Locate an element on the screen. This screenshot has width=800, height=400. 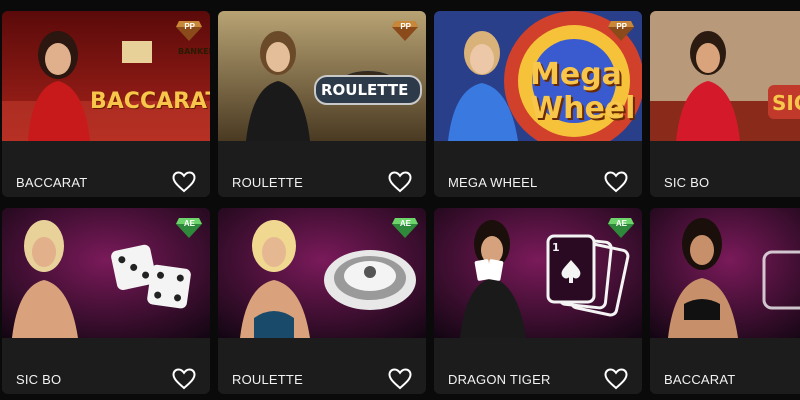
game-card-mega-wheel: Mega Wheel PP MEGA WHEEL is located at coordinates (538, 104).